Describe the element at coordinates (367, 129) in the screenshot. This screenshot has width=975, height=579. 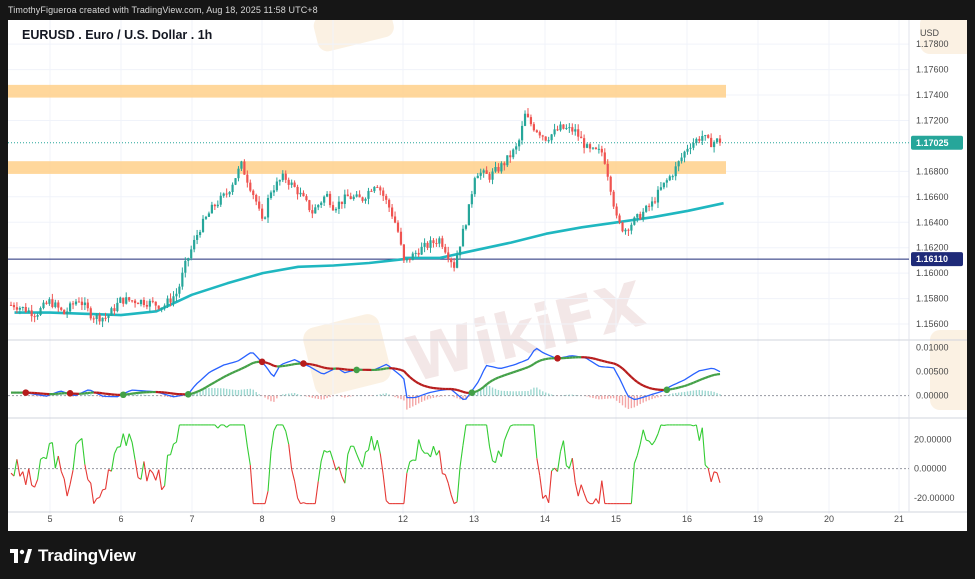
I see `resistance-zones` at that location.